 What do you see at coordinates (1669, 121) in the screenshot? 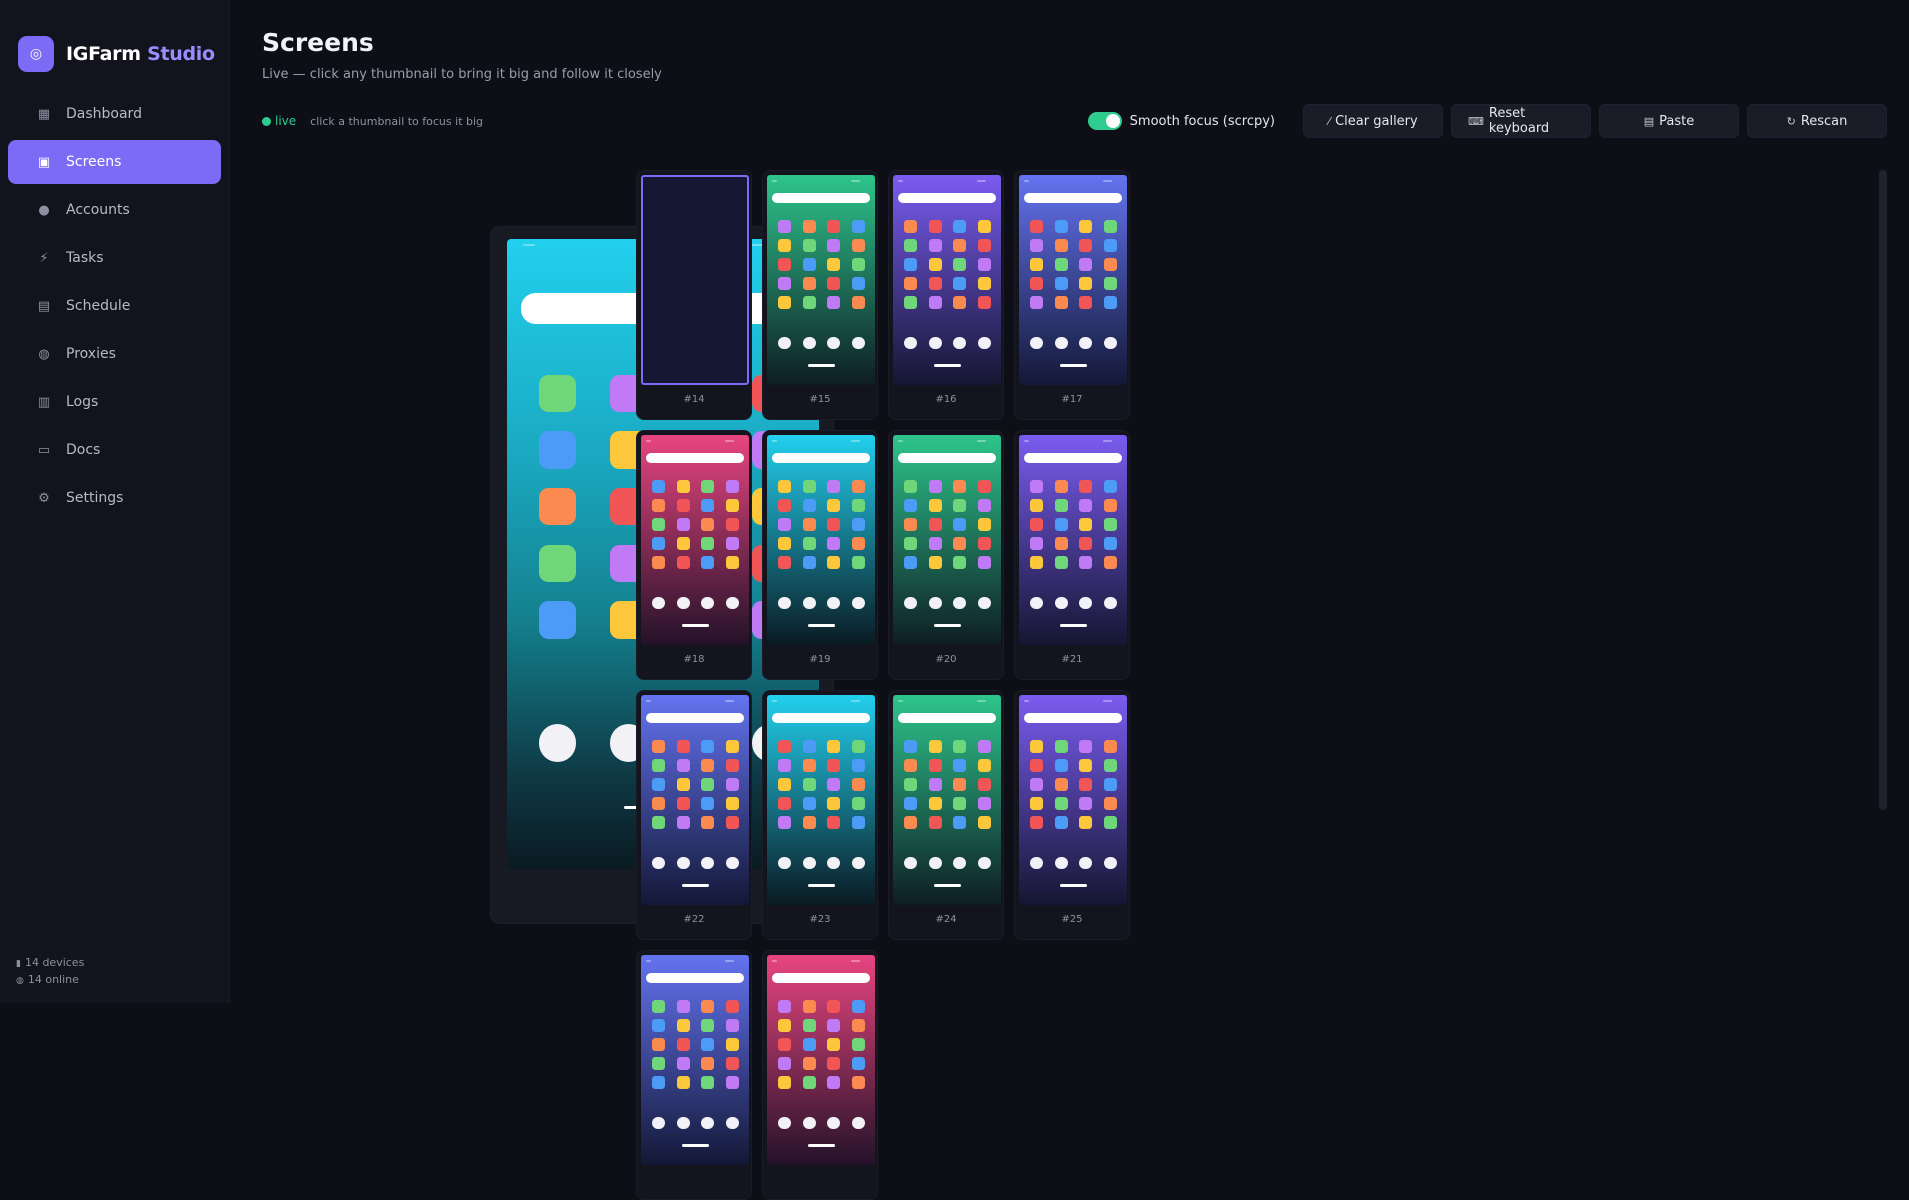
I see `paste-button: ▤ Paste` at bounding box center [1669, 121].